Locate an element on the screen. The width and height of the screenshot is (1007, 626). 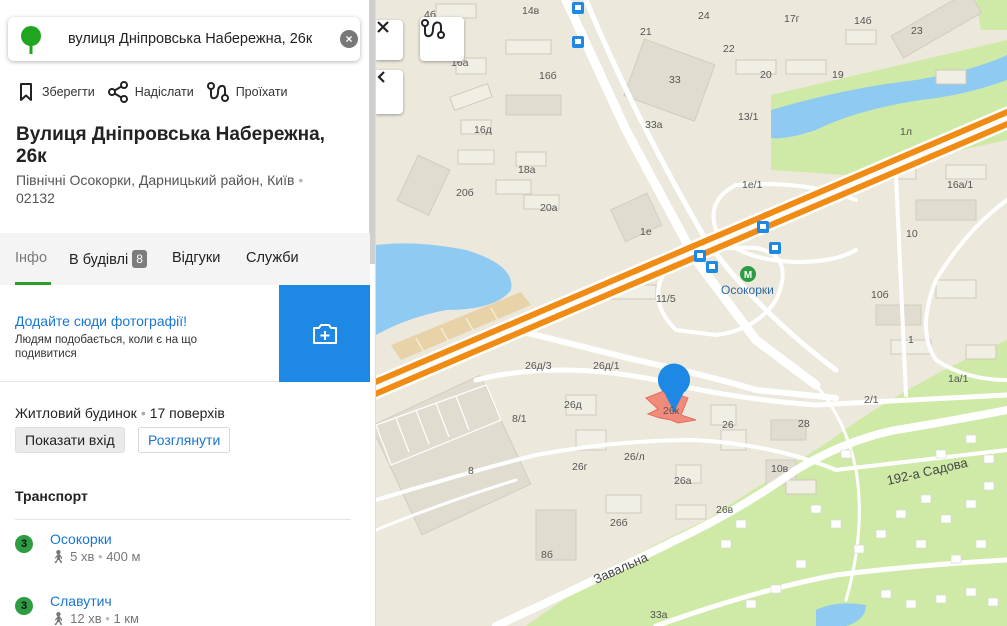
walk-distance: 400 м is located at coordinates (123, 556).